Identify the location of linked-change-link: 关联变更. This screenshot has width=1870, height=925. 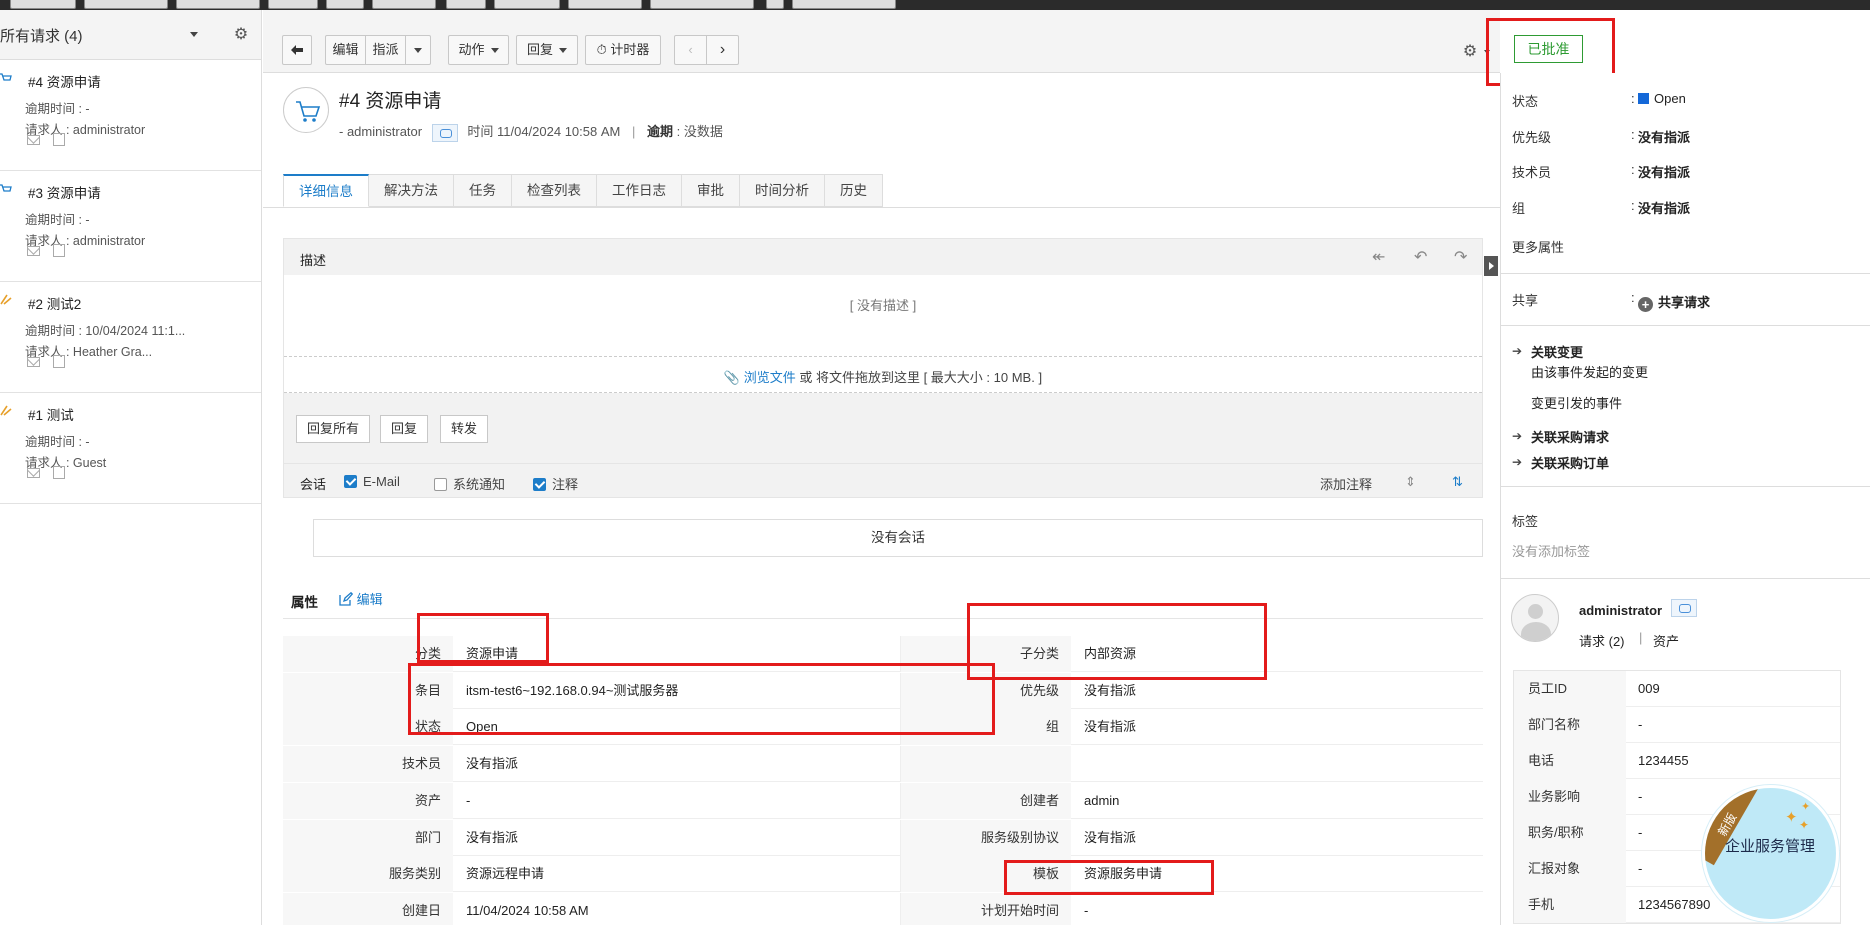
(1557, 351).